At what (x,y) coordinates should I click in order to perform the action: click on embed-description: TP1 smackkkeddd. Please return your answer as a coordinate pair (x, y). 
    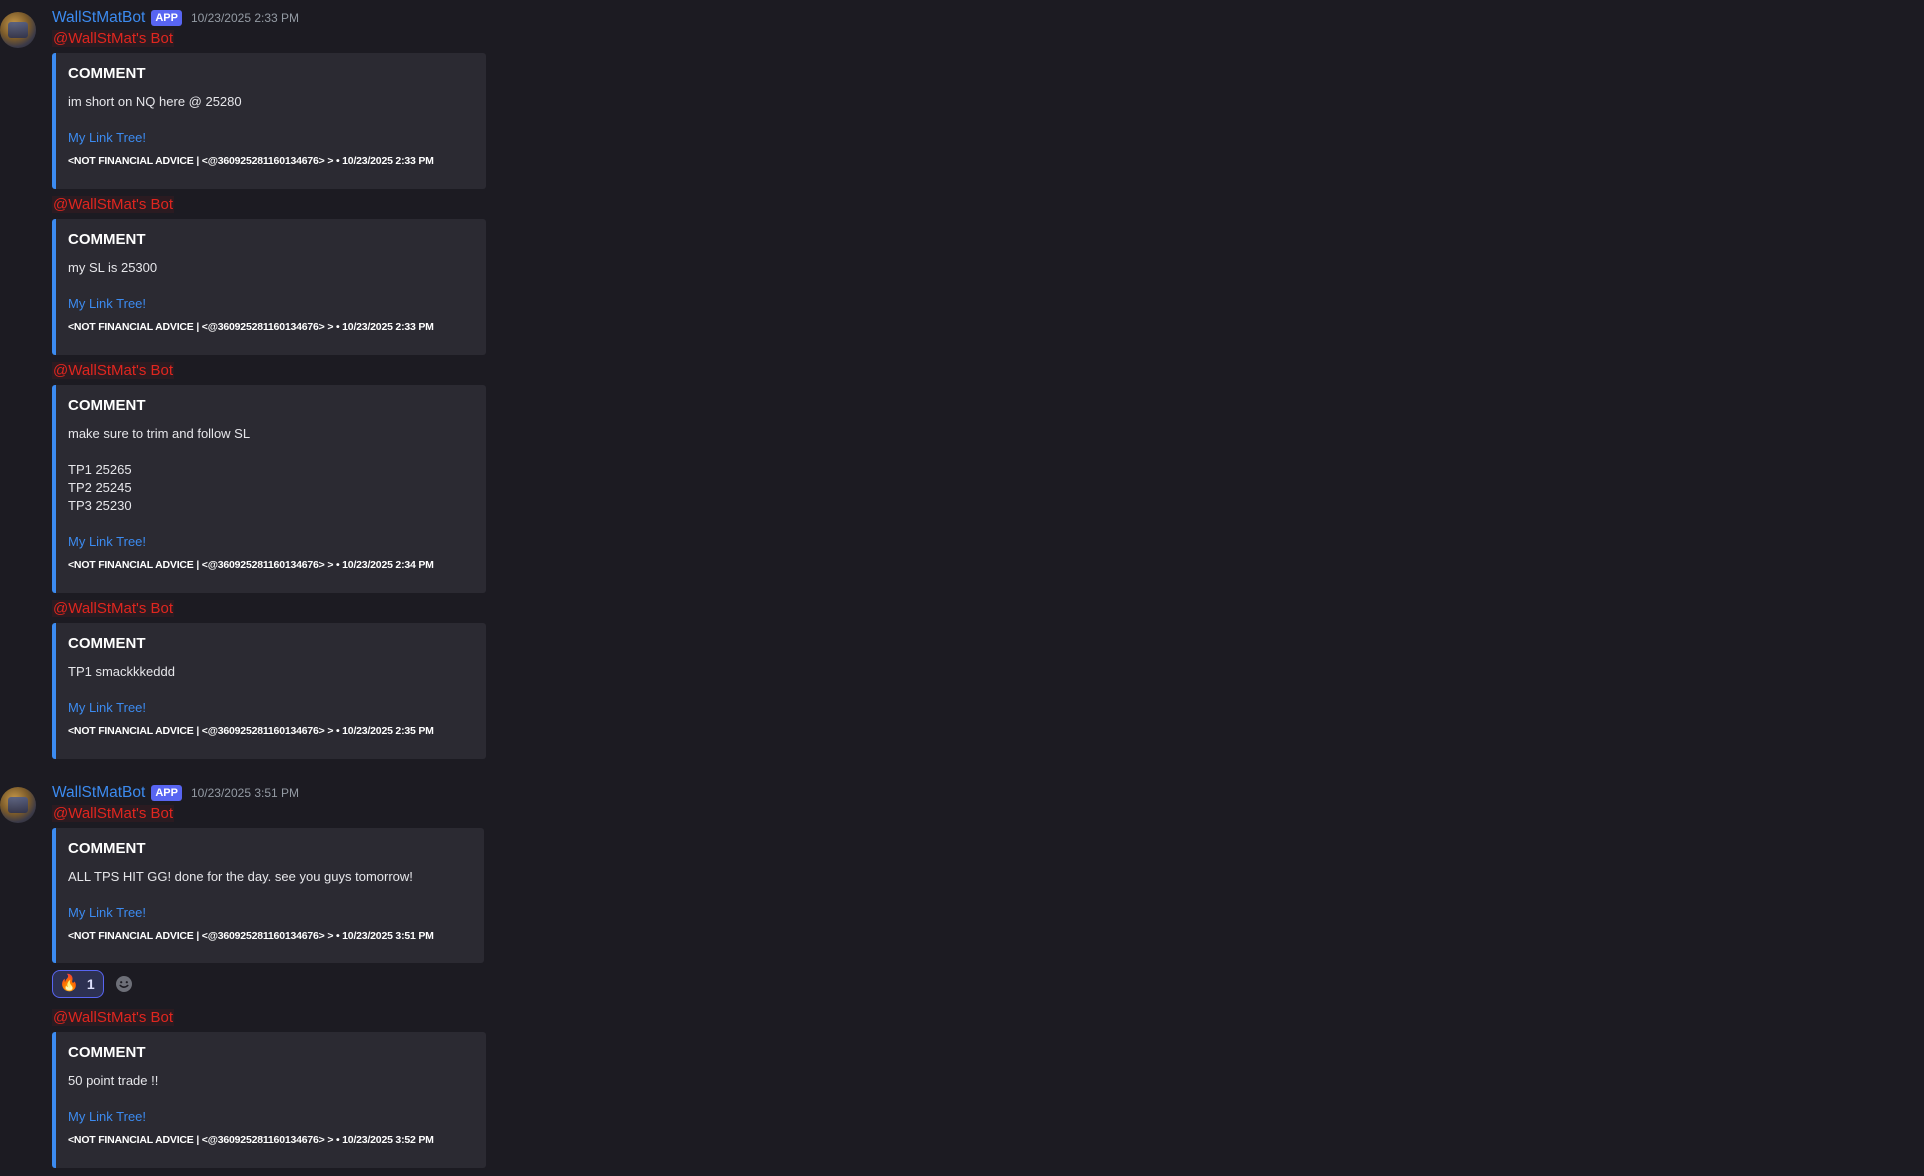
    Looking at the image, I should click on (121, 671).